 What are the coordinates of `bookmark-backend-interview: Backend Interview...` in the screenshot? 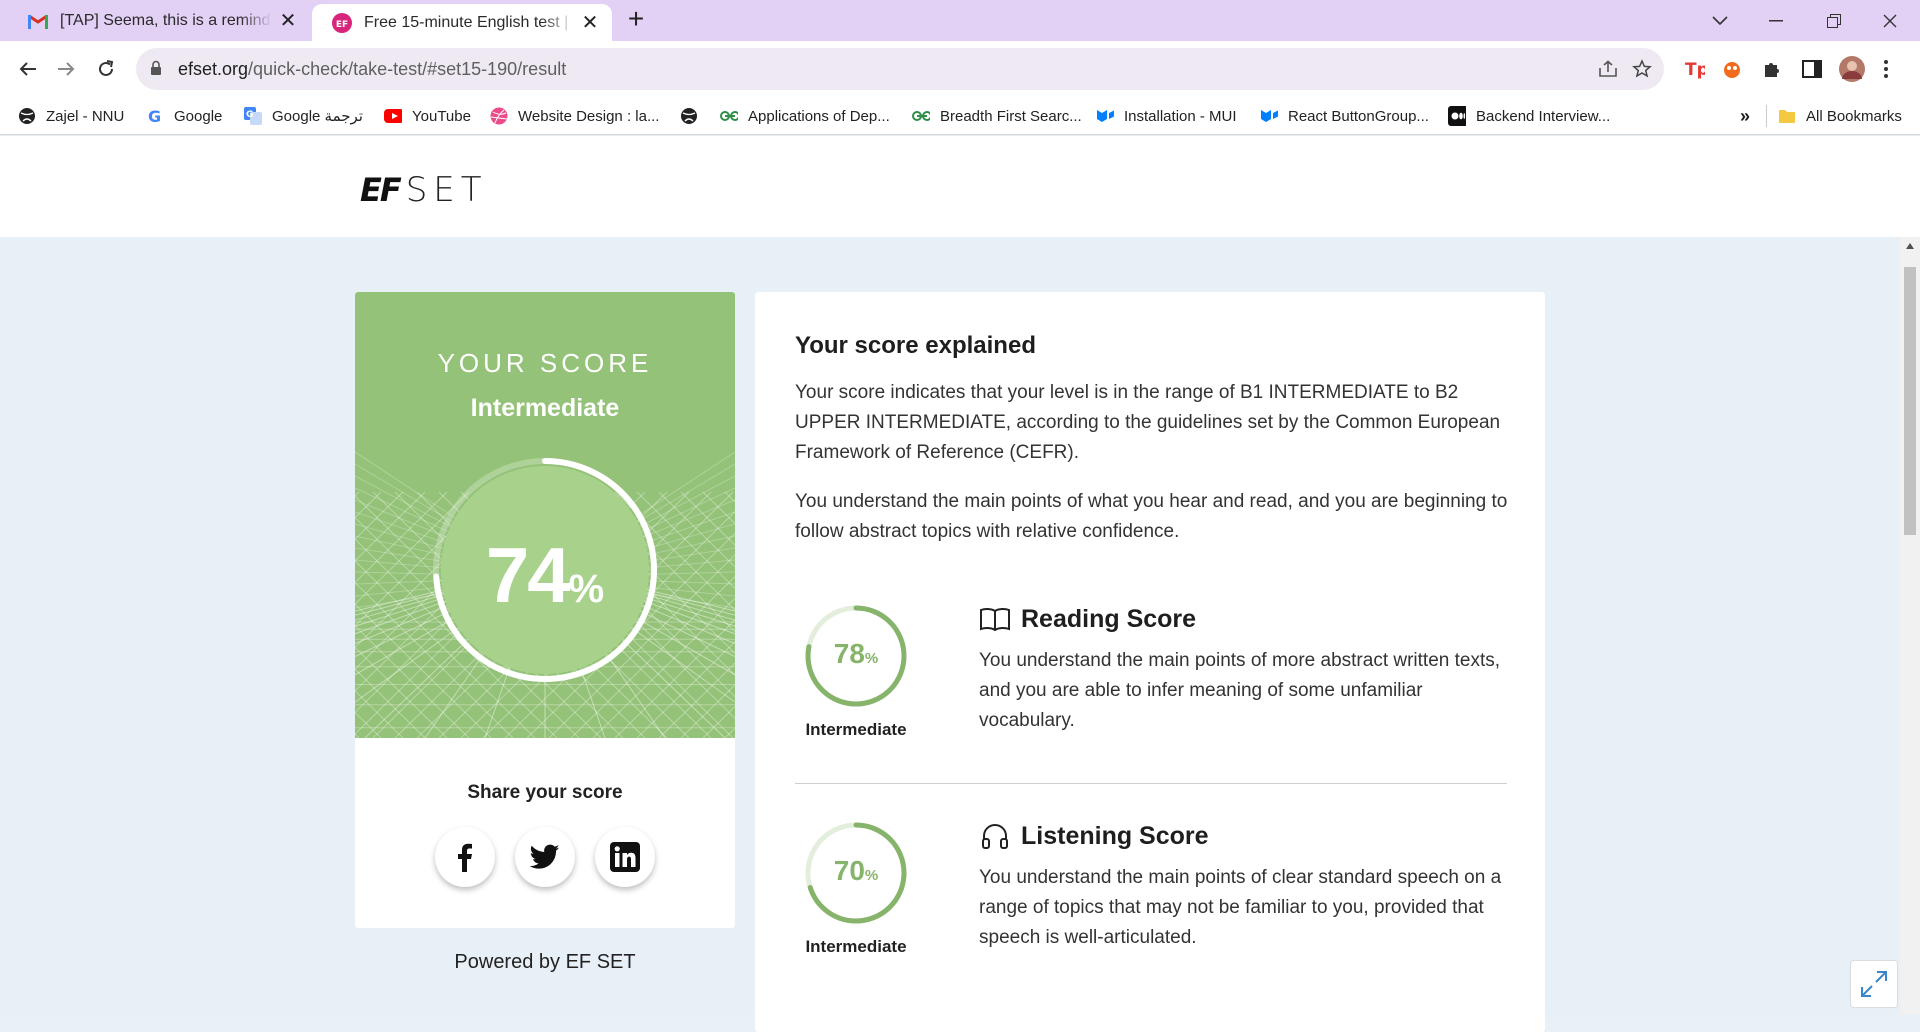 It's located at (1529, 116).